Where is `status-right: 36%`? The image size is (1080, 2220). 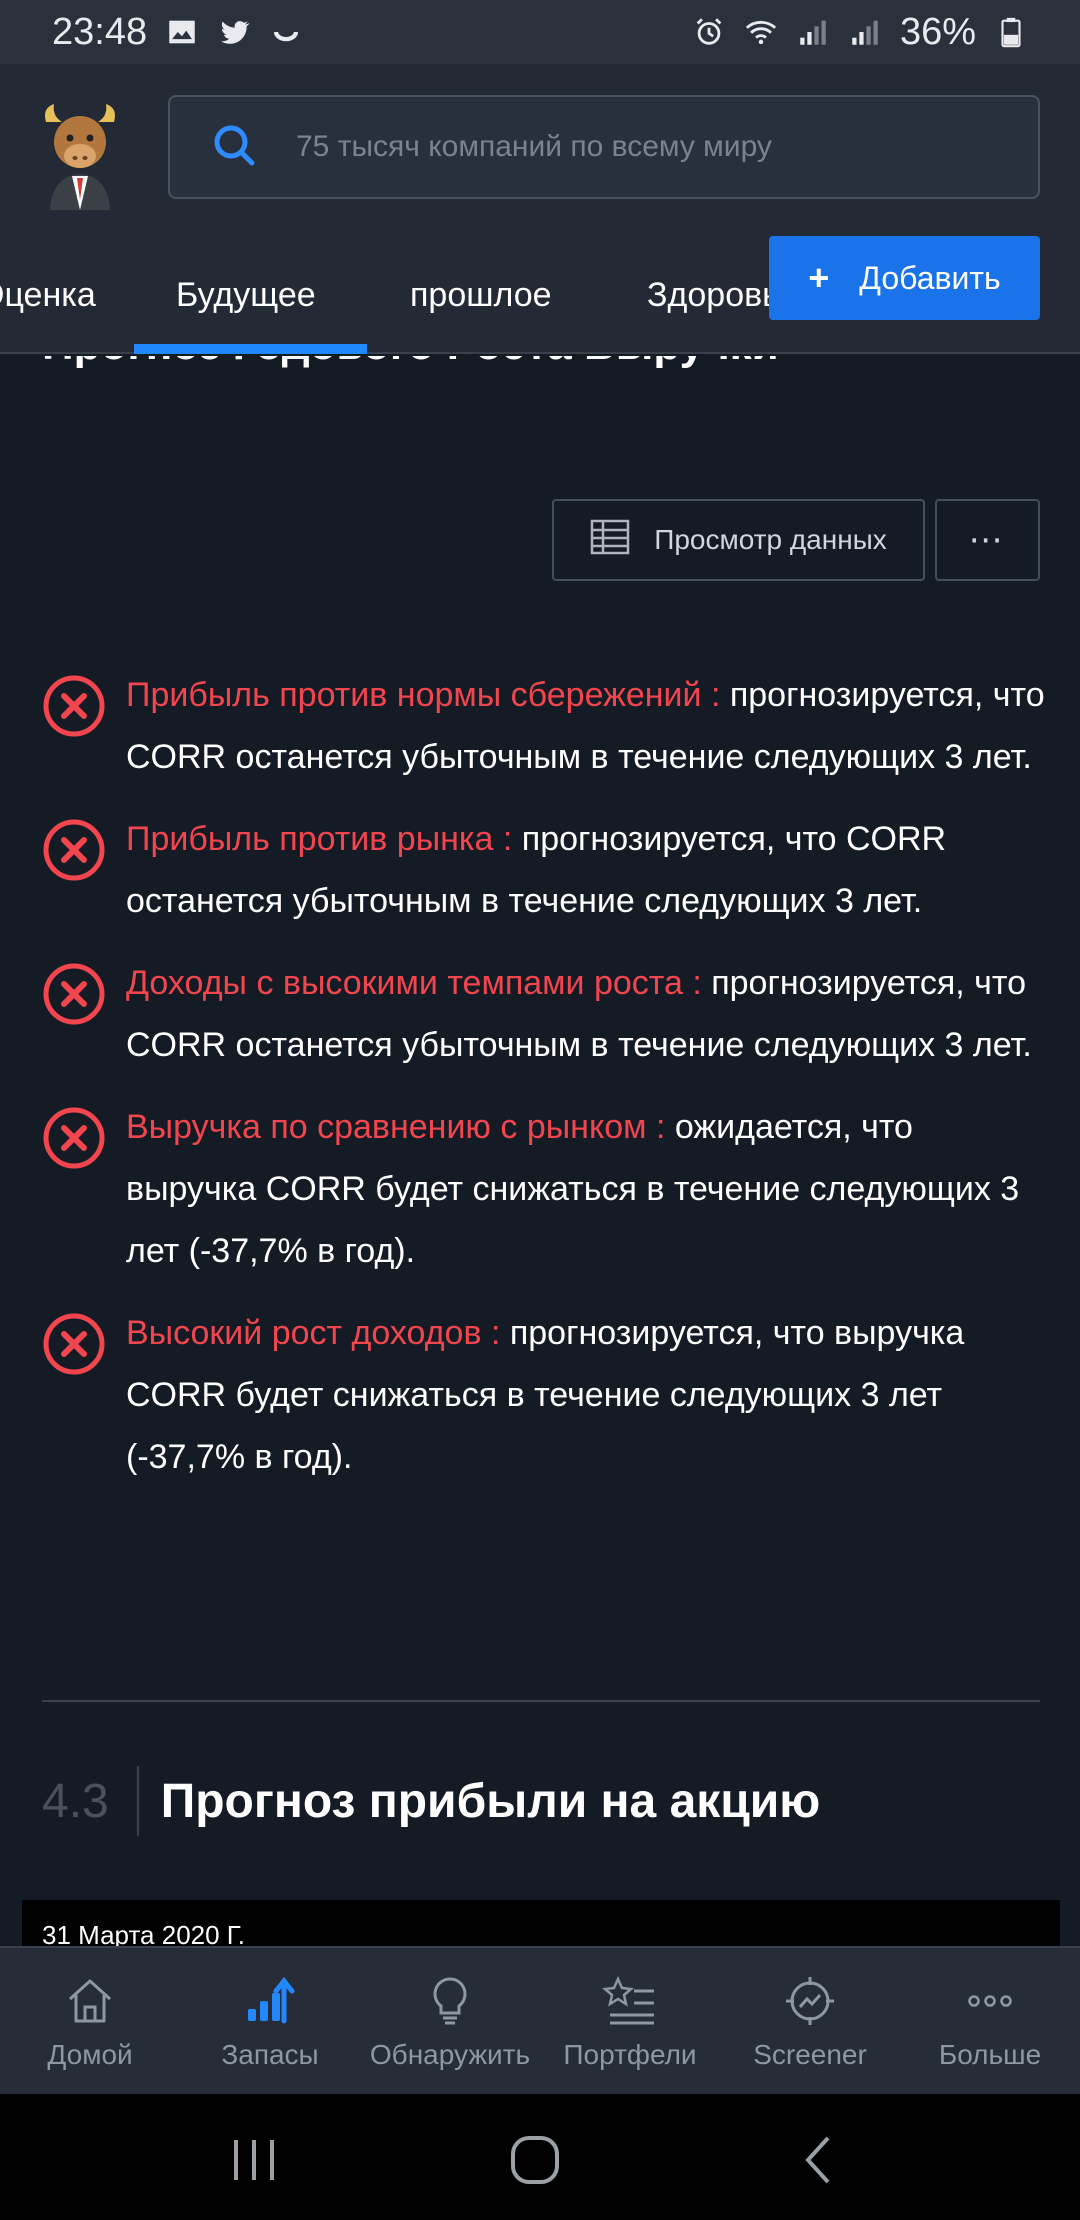
status-right: 36% is located at coordinates (860, 32).